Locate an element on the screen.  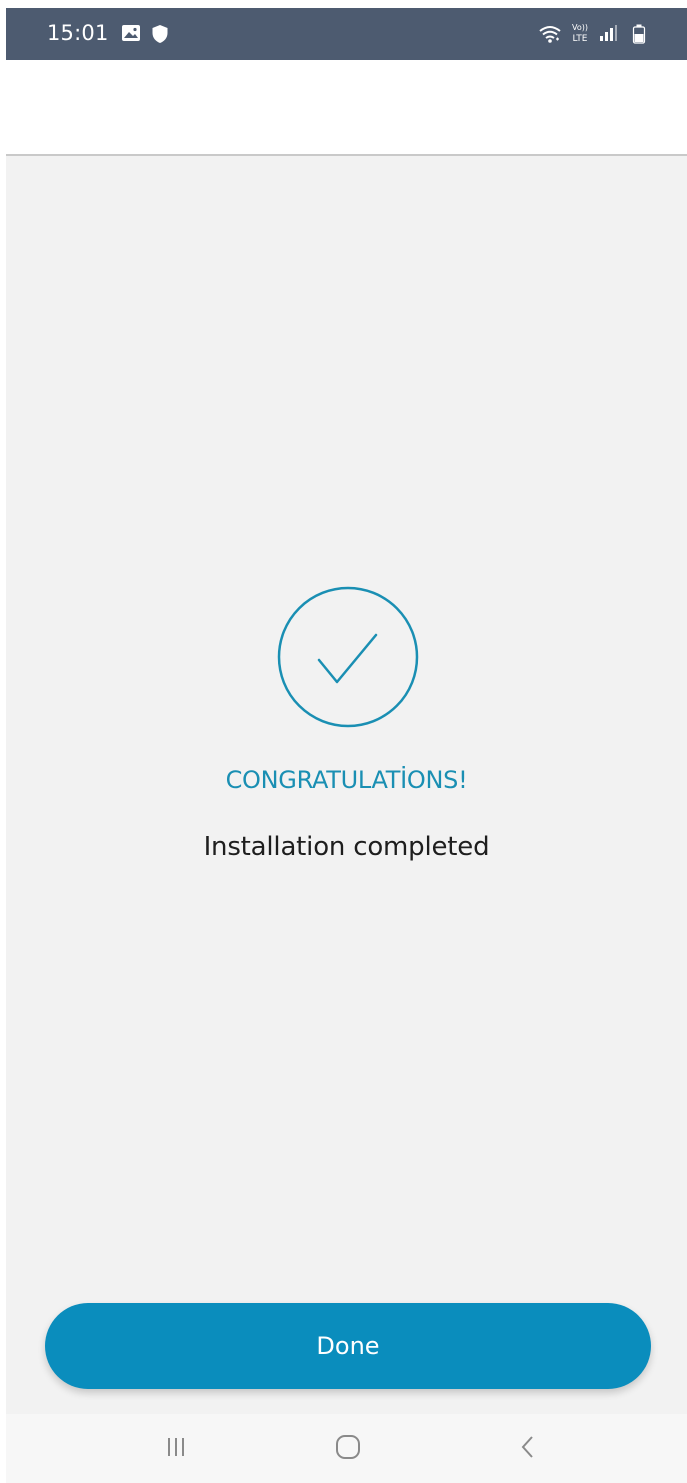
home-button is located at coordinates (348, 1448).